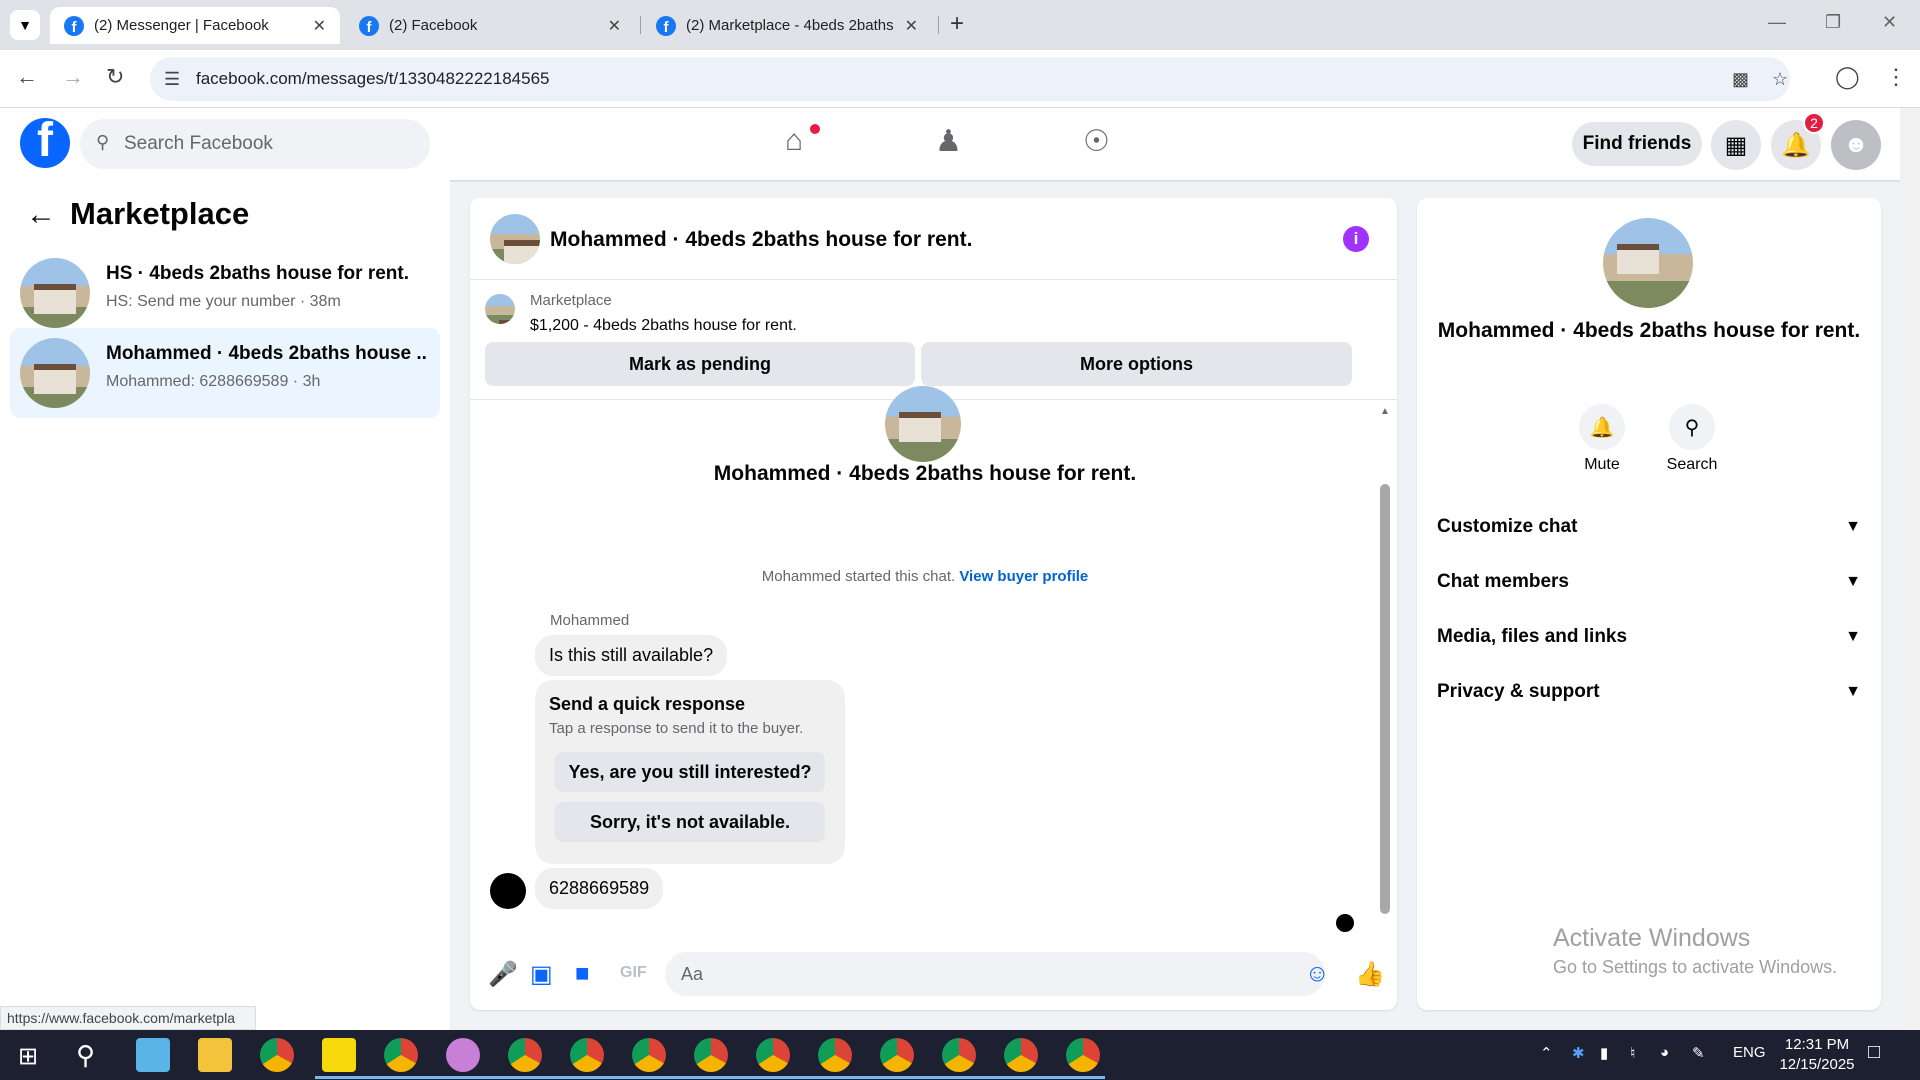 Image resolution: width=1920 pixels, height=1080 pixels. Describe the element at coordinates (700, 364) in the screenshot. I see `mark-as-pending-button: Mark as pending` at that location.